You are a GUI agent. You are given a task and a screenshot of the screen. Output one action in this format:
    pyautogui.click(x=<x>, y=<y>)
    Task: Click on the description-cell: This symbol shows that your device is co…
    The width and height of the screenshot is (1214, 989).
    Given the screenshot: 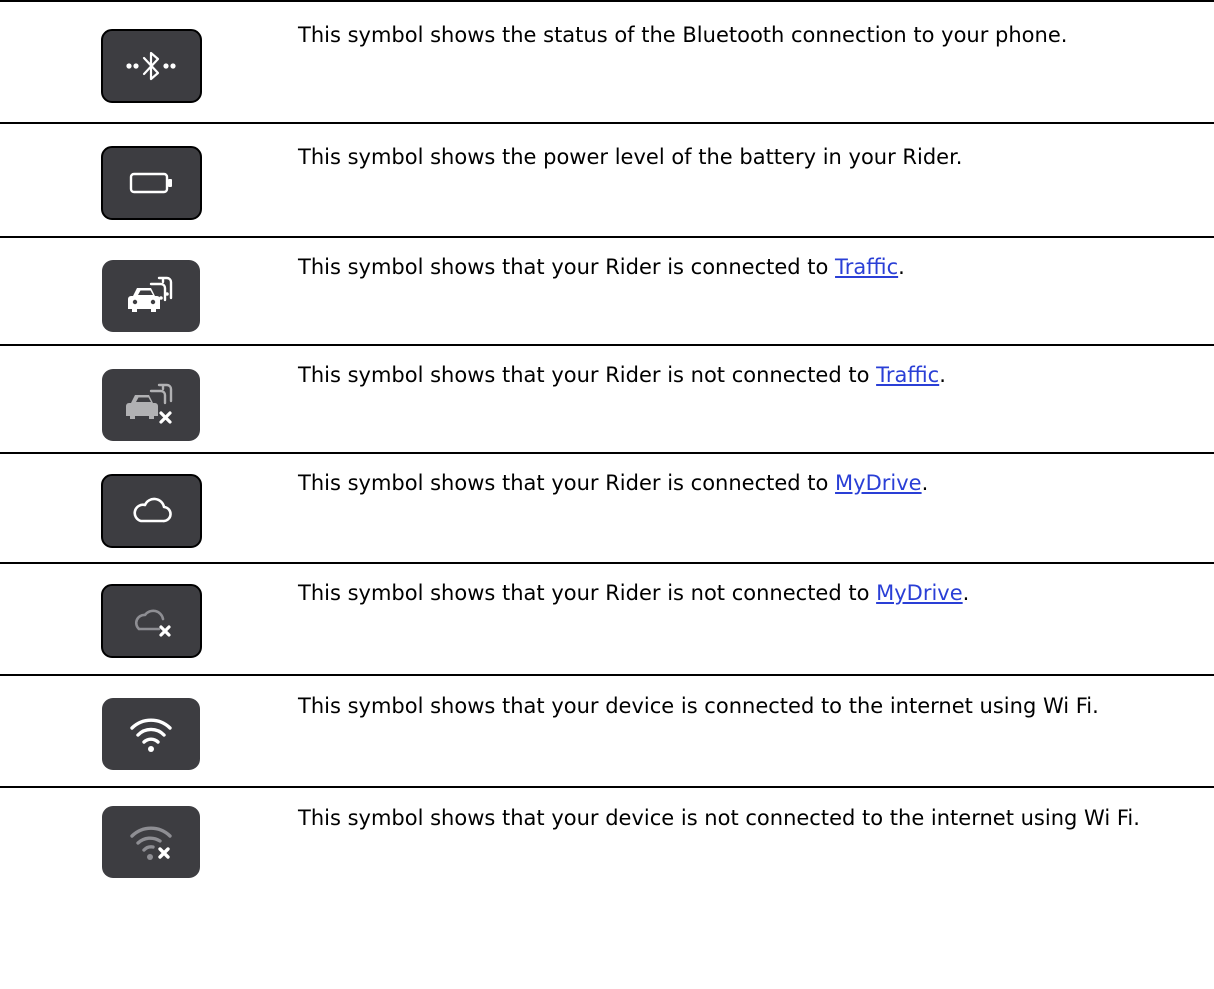 What is the action you would take?
    pyautogui.click(x=756, y=731)
    